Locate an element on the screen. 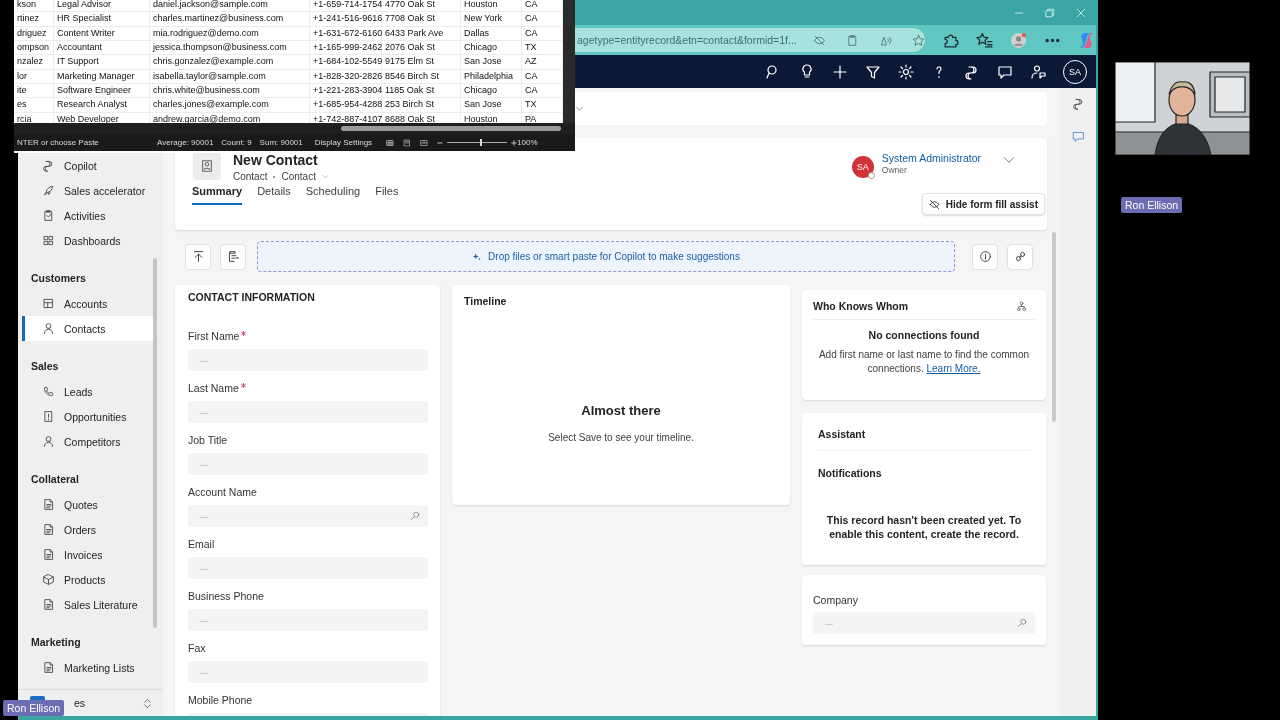  table-cell: charles.martinez@business.com is located at coordinates (230, 19).